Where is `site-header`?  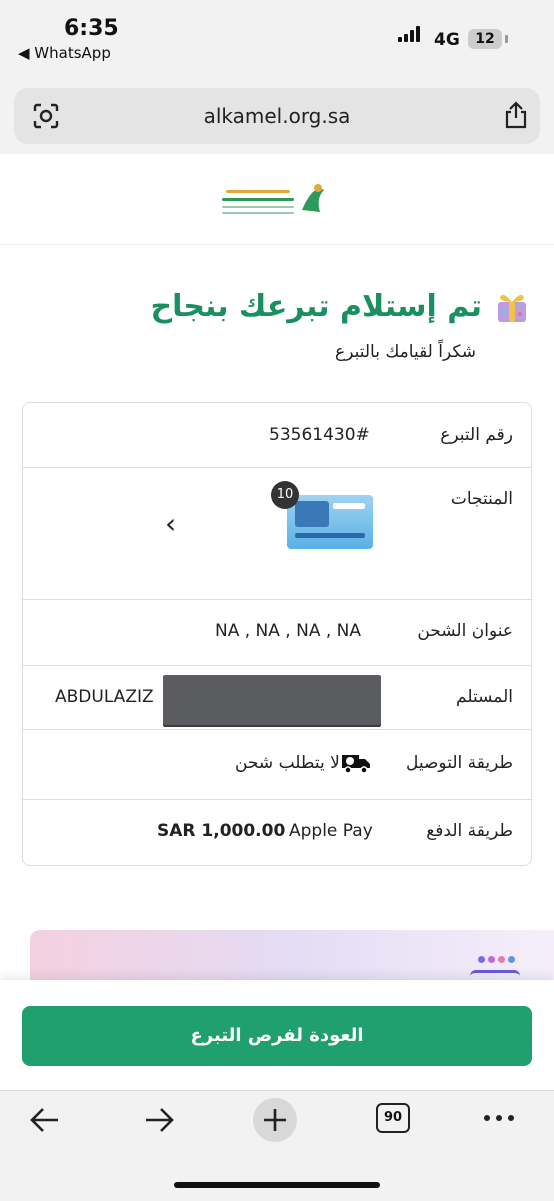
site-header is located at coordinates (277, 199).